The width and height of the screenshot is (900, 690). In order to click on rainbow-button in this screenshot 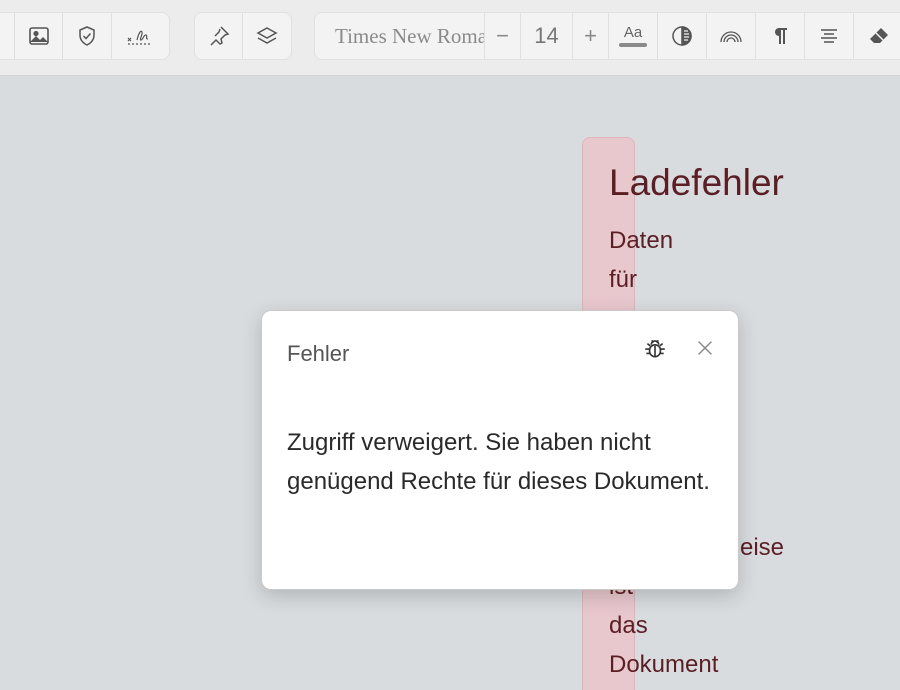, I will do `click(731, 36)`.